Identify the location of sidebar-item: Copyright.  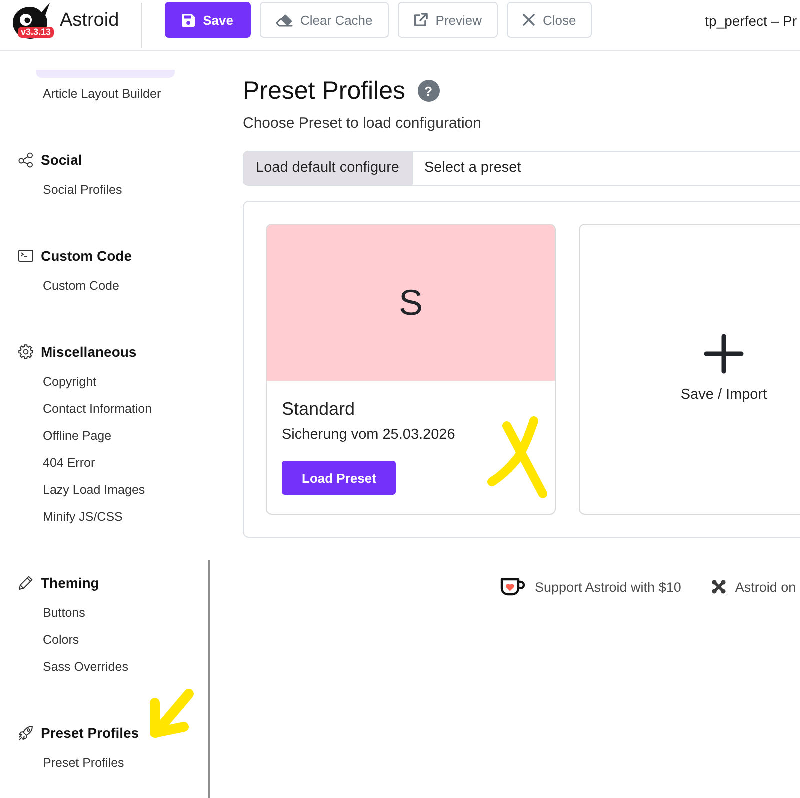
(105, 382).